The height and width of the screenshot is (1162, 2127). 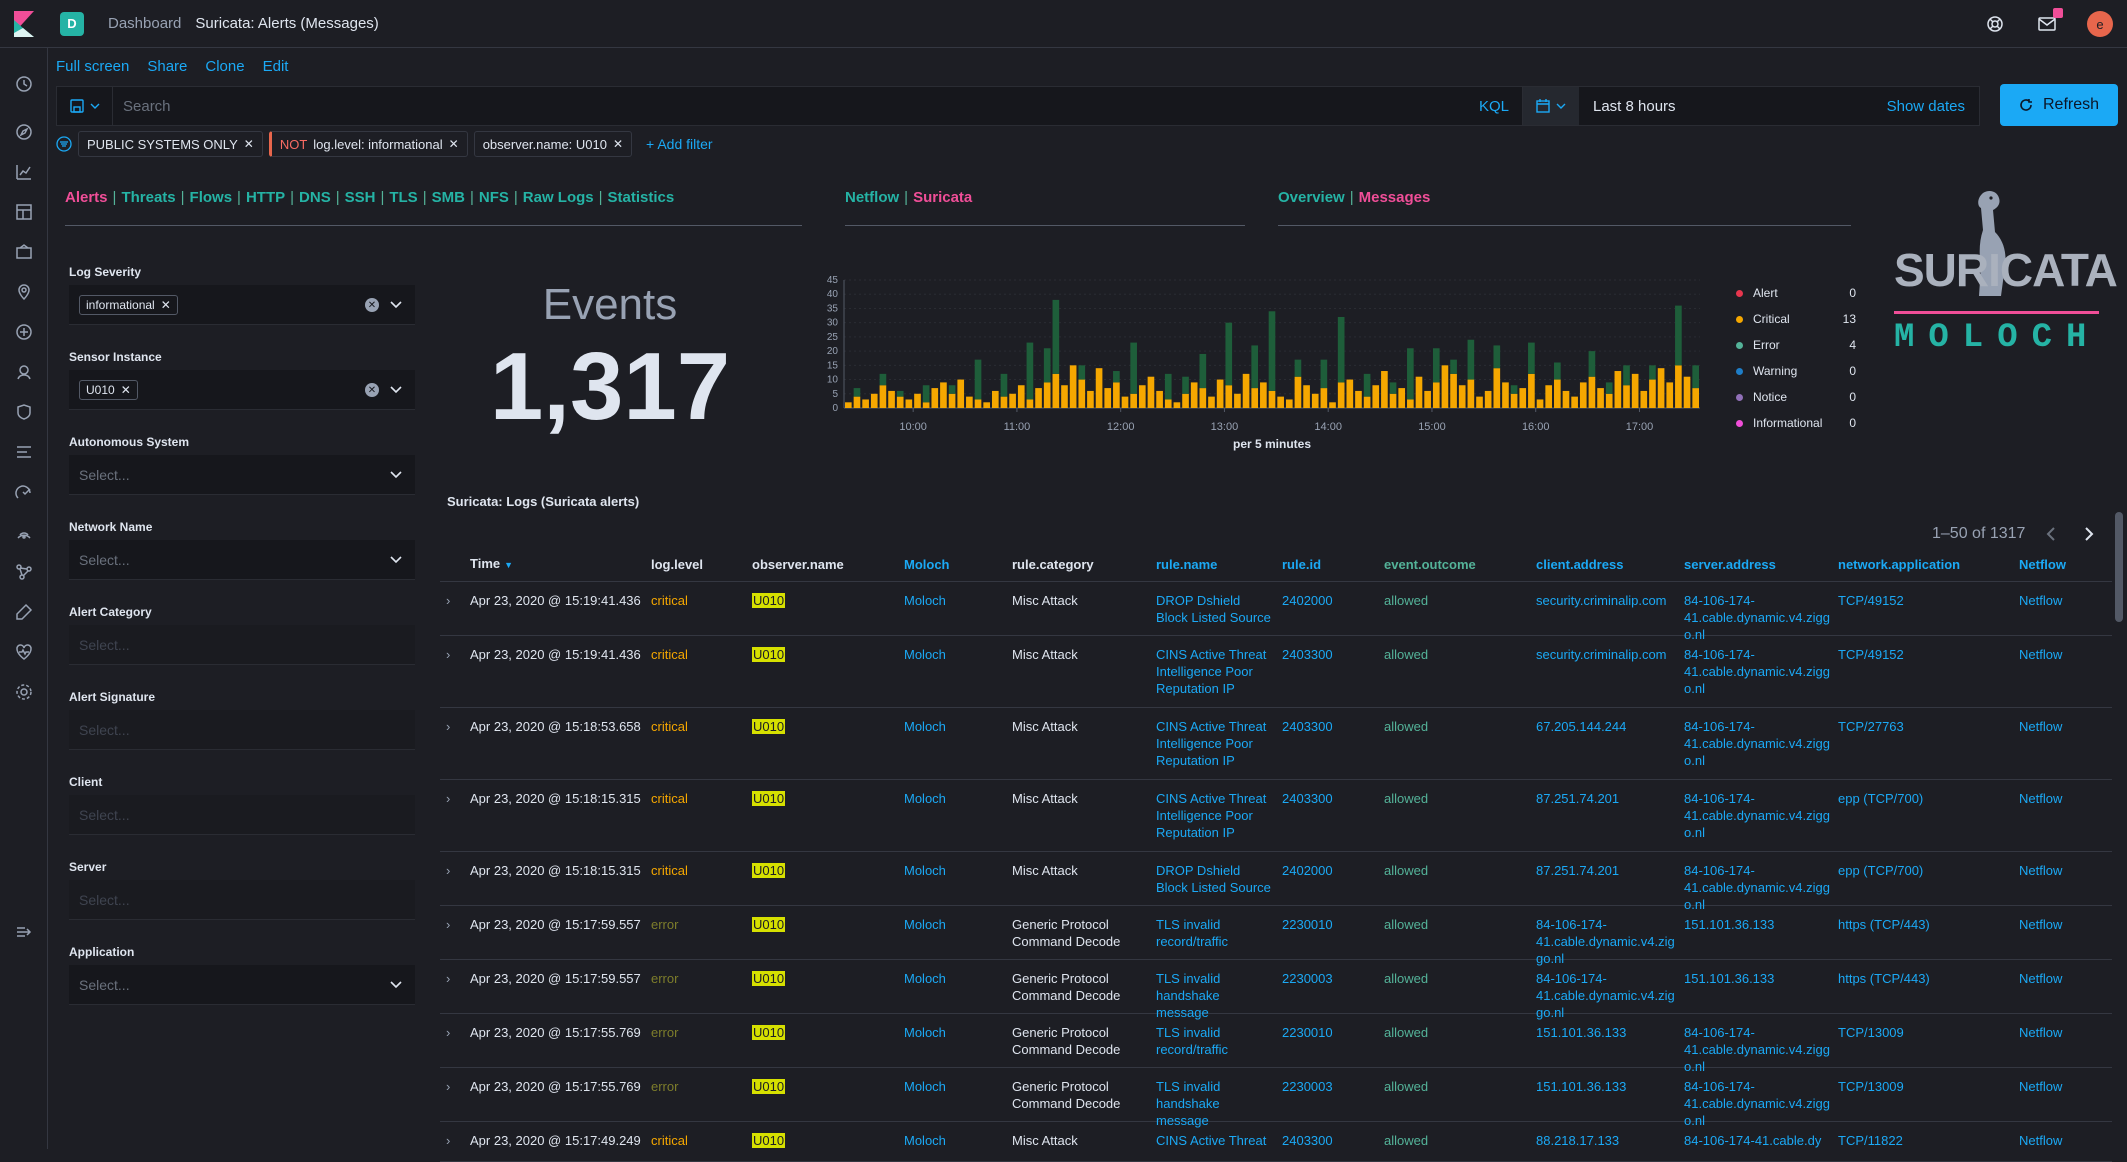 What do you see at coordinates (85, 106) in the screenshot?
I see `saved-query-button` at bounding box center [85, 106].